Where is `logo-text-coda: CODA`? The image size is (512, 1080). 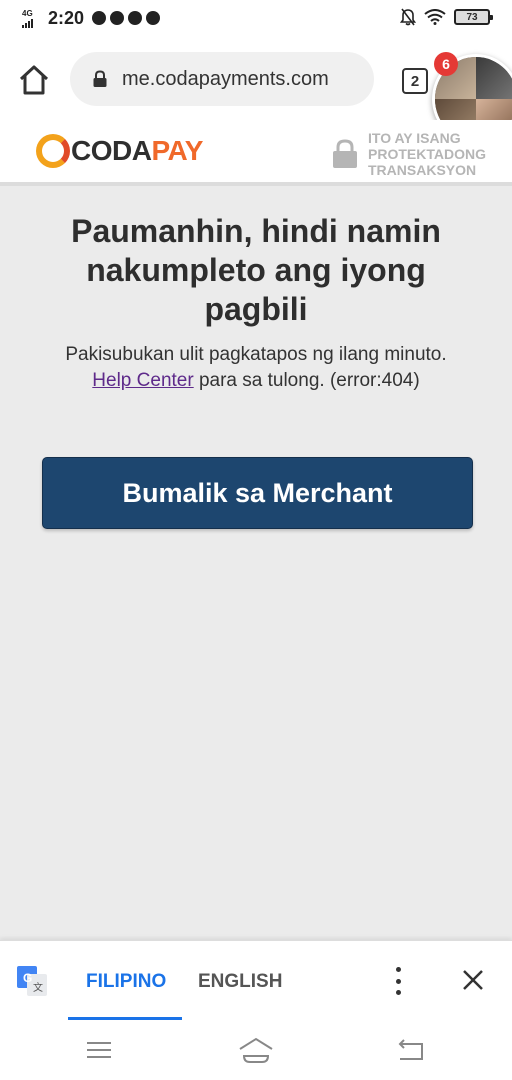
logo-text-coda: CODA is located at coordinates (111, 150).